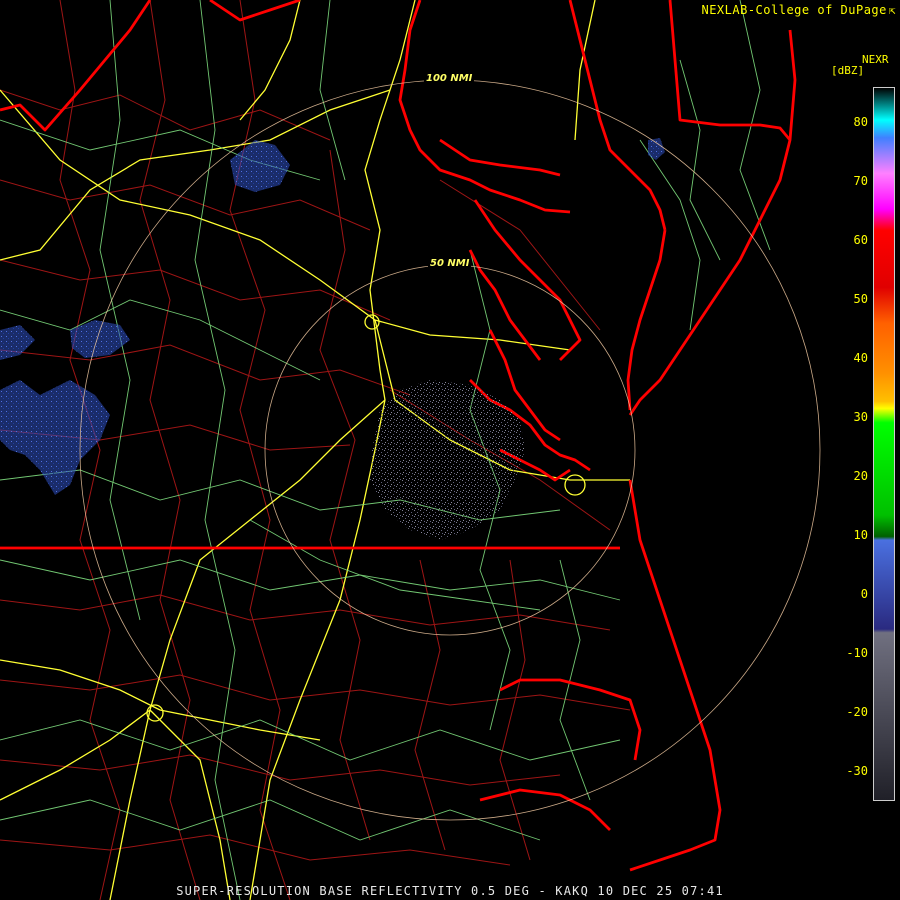 The image size is (900, 900). What do you see at coordinates (857, 653) in the screenshot?
I see `scale-tick: -10` at bounding box center [857, 653].